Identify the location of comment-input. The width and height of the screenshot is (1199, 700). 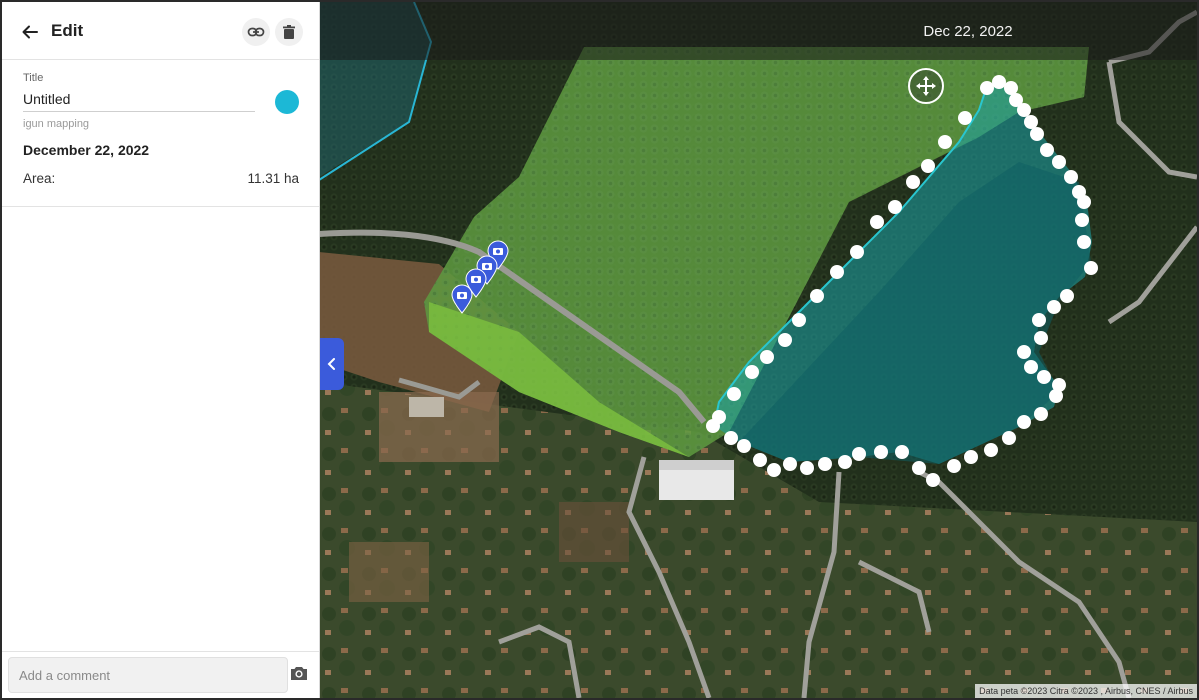
(148, 675).